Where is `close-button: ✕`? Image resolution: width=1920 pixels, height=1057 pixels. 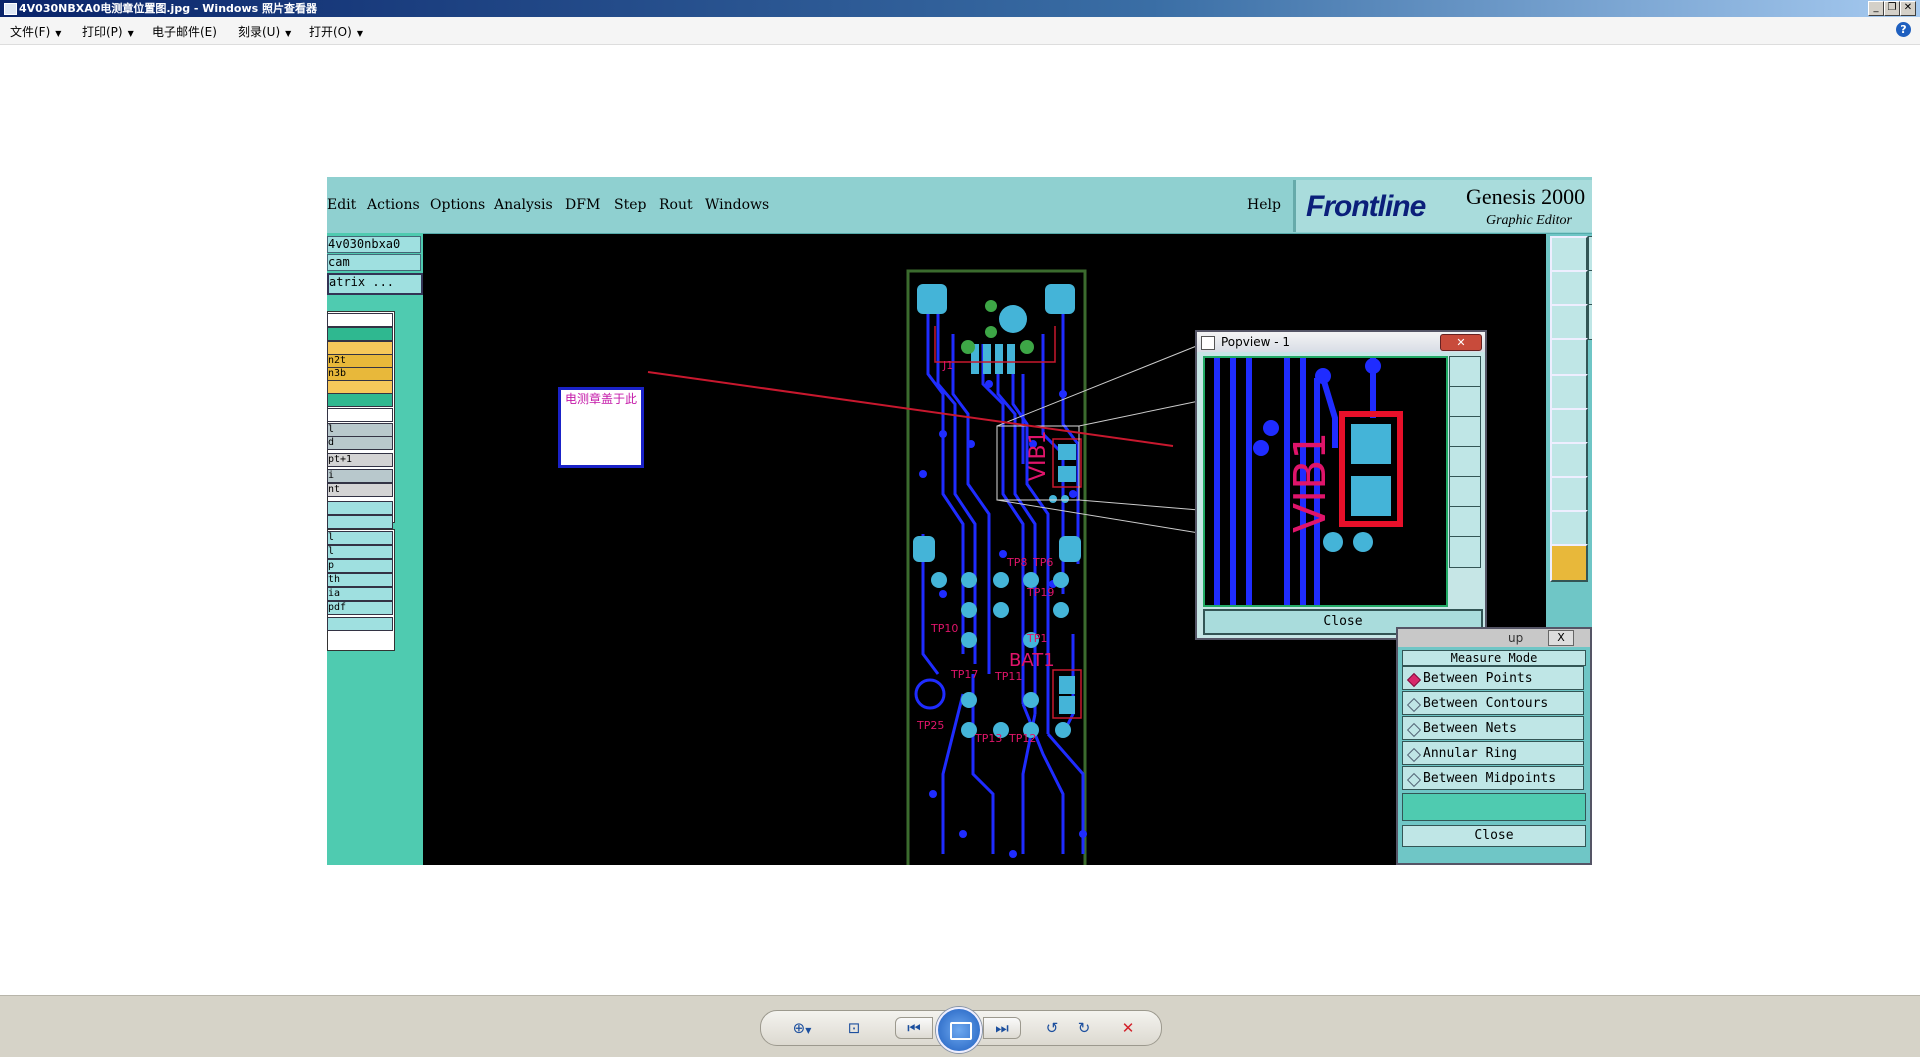 close-button: ✕ is located at coordinates (1908, 8).